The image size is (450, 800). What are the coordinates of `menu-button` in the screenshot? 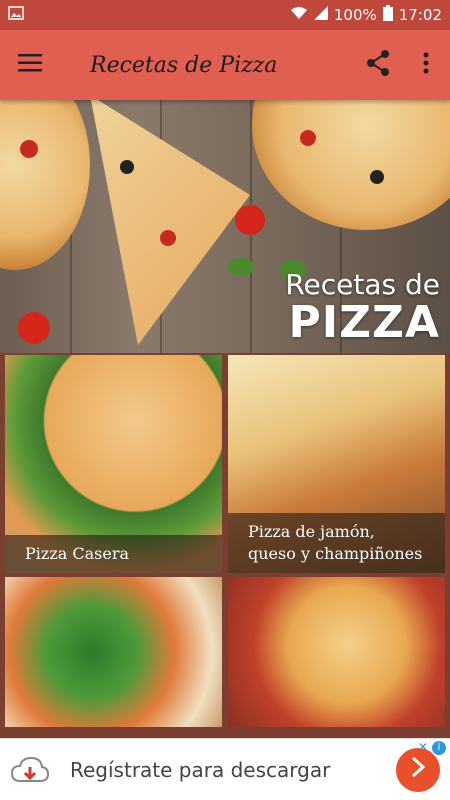 It's located at (30, 65).